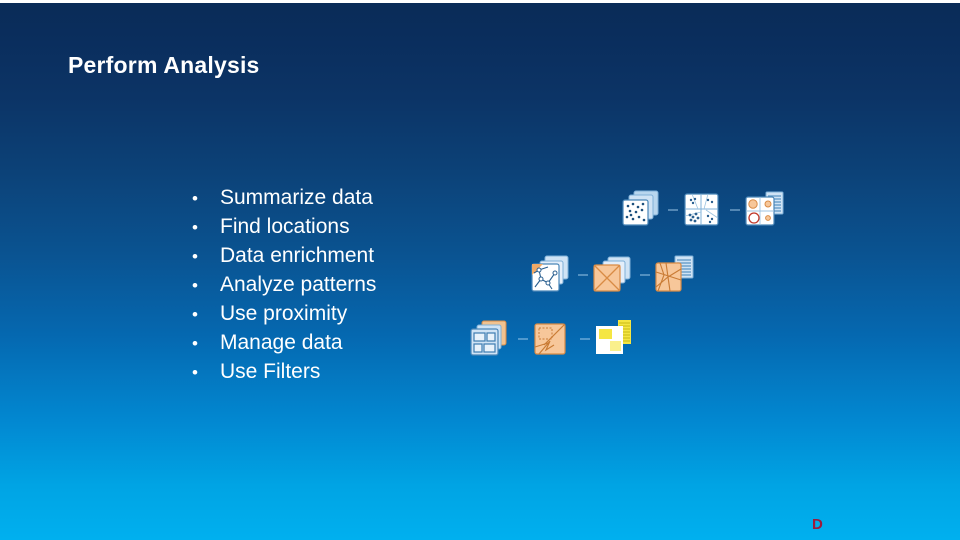 The width and height of the screenshot is (960, 540). I want to click on page-title: Perform Analysis, so click(164, 65).